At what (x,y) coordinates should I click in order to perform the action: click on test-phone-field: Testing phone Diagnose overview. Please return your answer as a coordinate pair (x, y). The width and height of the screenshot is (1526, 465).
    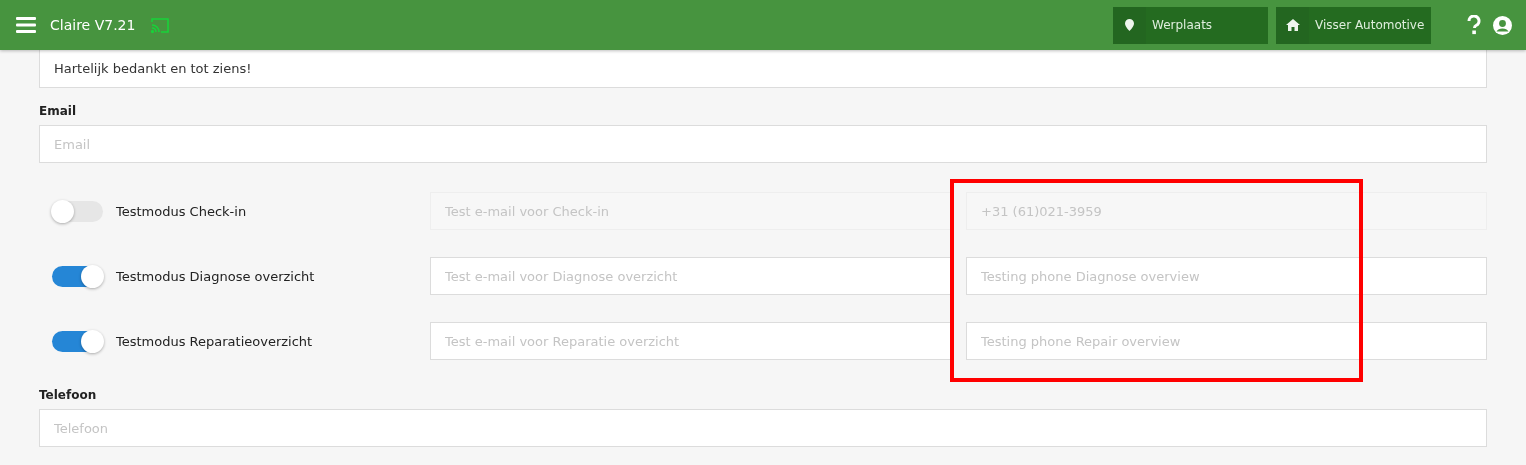
    Looking at the image, I should click on (1226, 276).